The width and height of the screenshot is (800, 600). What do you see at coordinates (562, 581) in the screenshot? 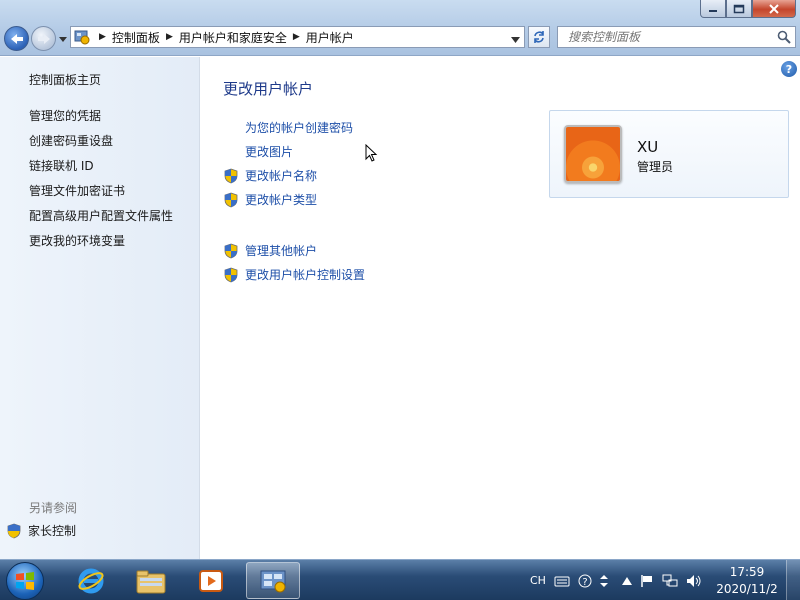
I see `keyboard-icon` at bounding box center [562, 581].